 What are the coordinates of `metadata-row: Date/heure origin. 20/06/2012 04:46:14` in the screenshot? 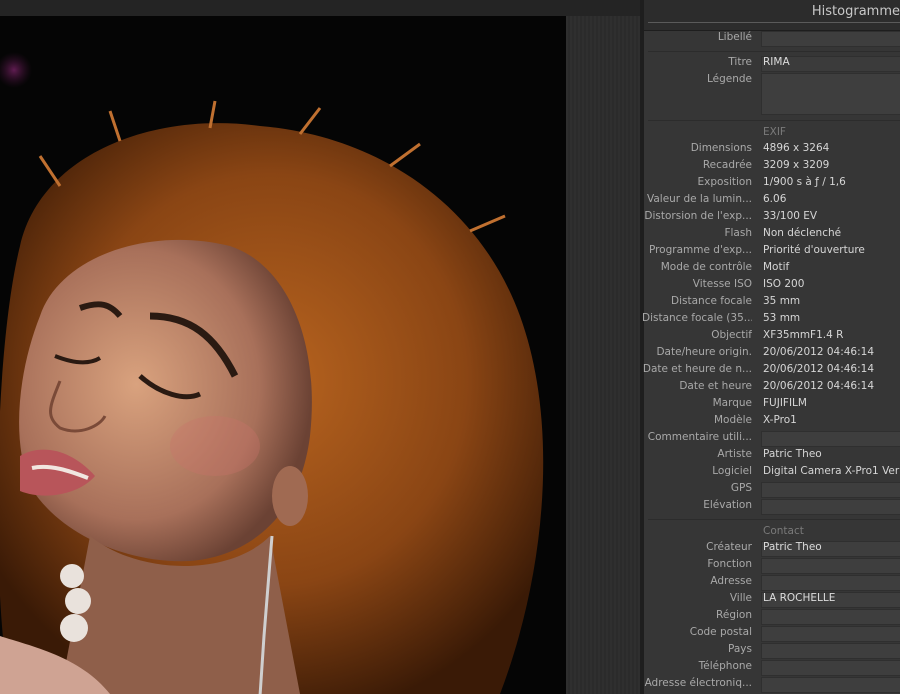 It's located at (772, 353).